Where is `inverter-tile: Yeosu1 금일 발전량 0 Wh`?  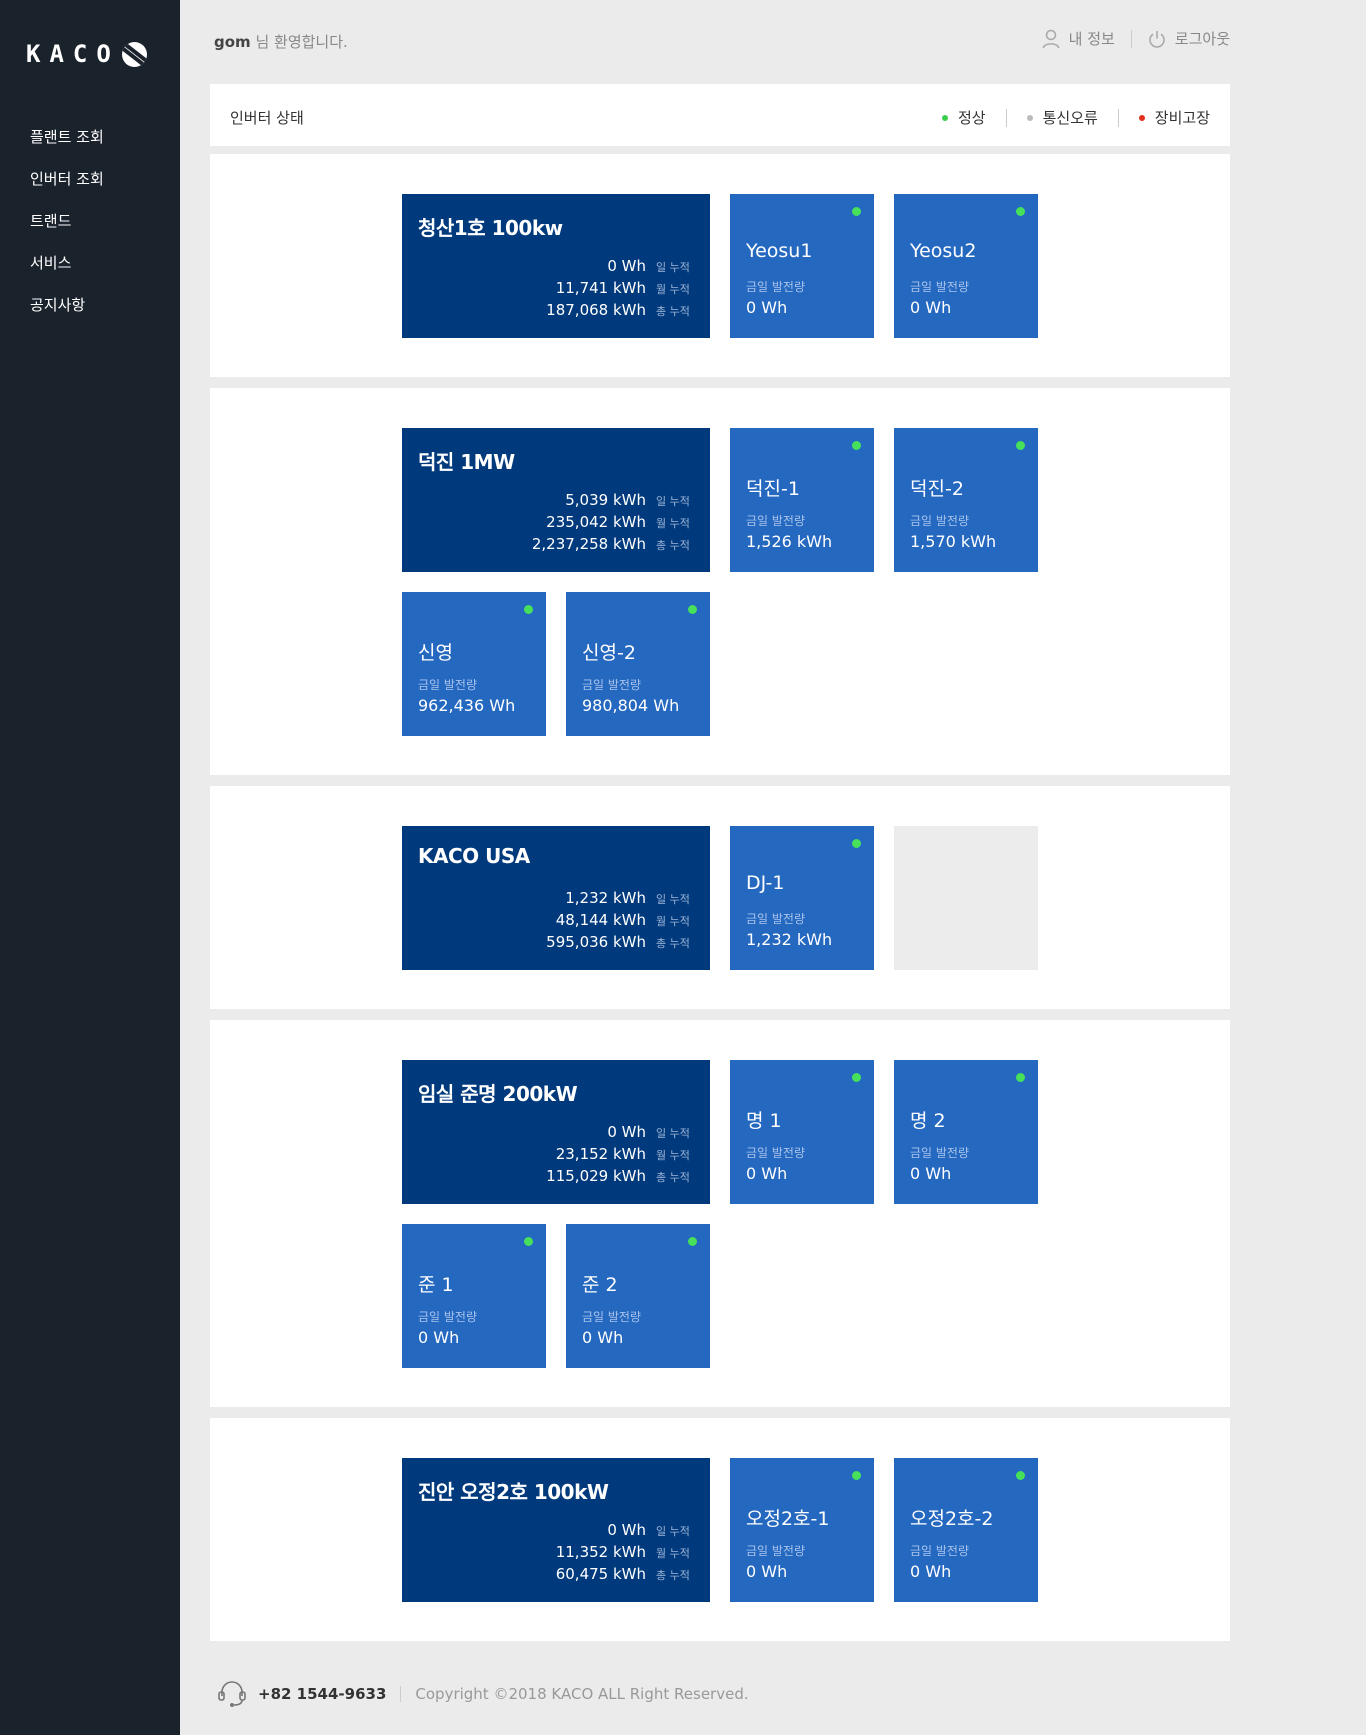
inverter-tile: Yeosu1 금일 발전량 0 Wh is located at coordinates (802, 266).